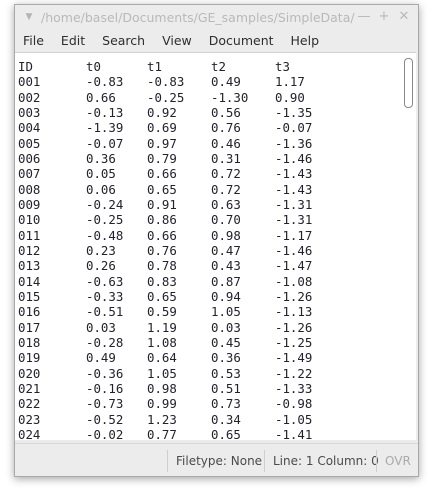 This screenshot has height=493, width=432. What do you see at coordinates (294, 266) in the screenshot?
I see `text-cell: -1.47` at bounding box center [294, 266].